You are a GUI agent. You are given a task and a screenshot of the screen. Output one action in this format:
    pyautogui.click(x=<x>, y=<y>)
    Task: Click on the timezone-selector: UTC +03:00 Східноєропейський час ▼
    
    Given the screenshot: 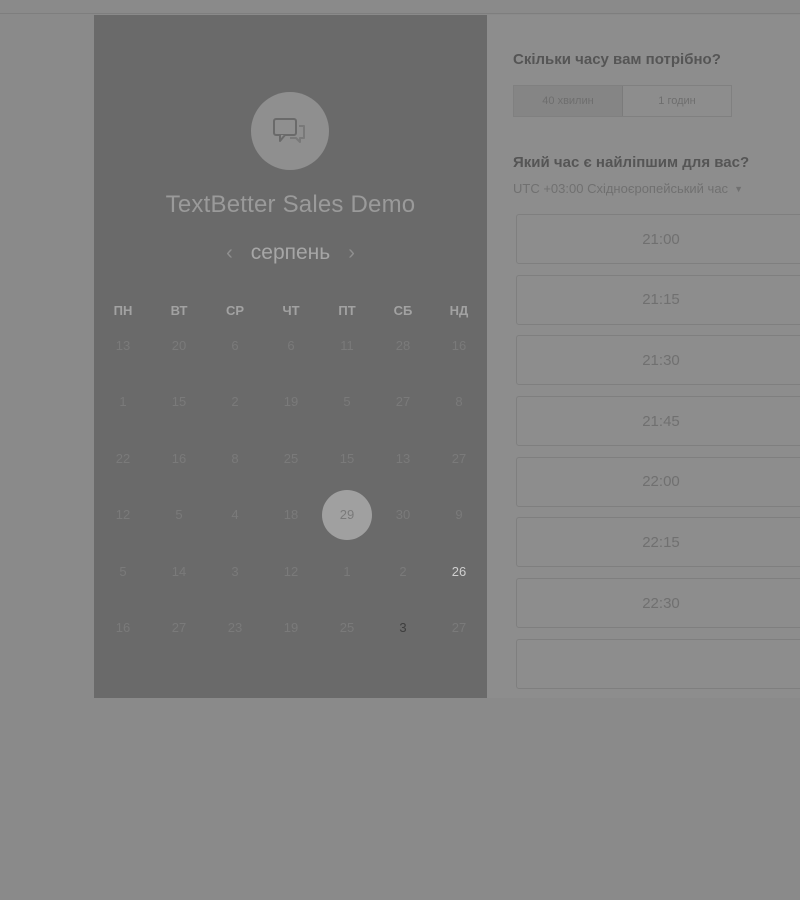 What is the action you would take?
    pyautogui.click(x=628, y=188)
    